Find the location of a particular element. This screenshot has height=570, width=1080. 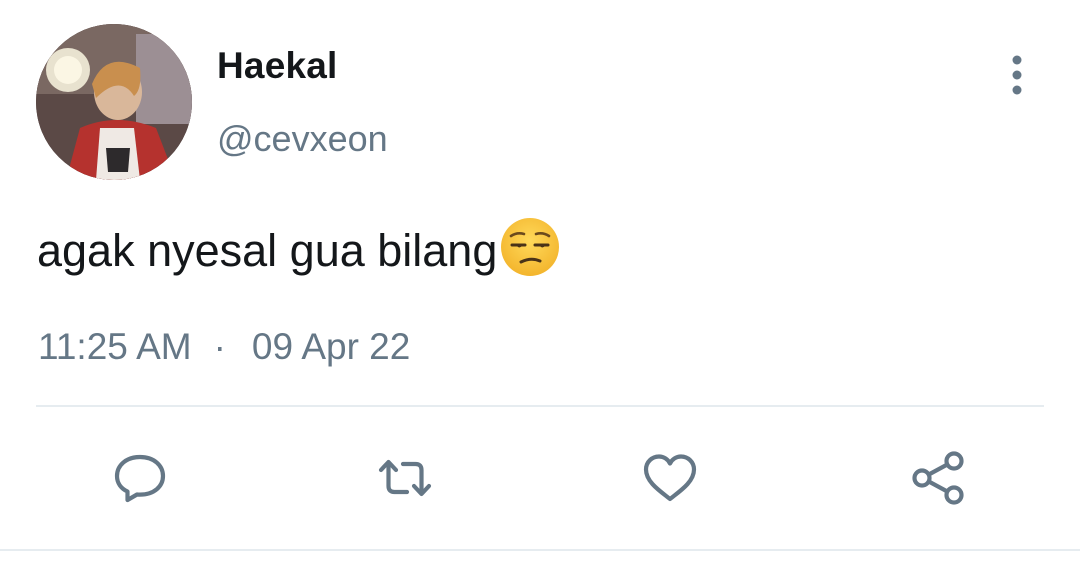

actions-divider is located at coordinates (540, 406).